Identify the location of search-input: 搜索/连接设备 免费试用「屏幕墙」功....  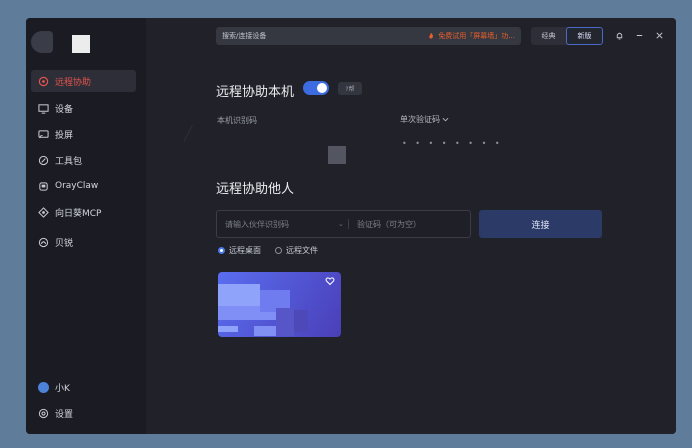
(368, 36).